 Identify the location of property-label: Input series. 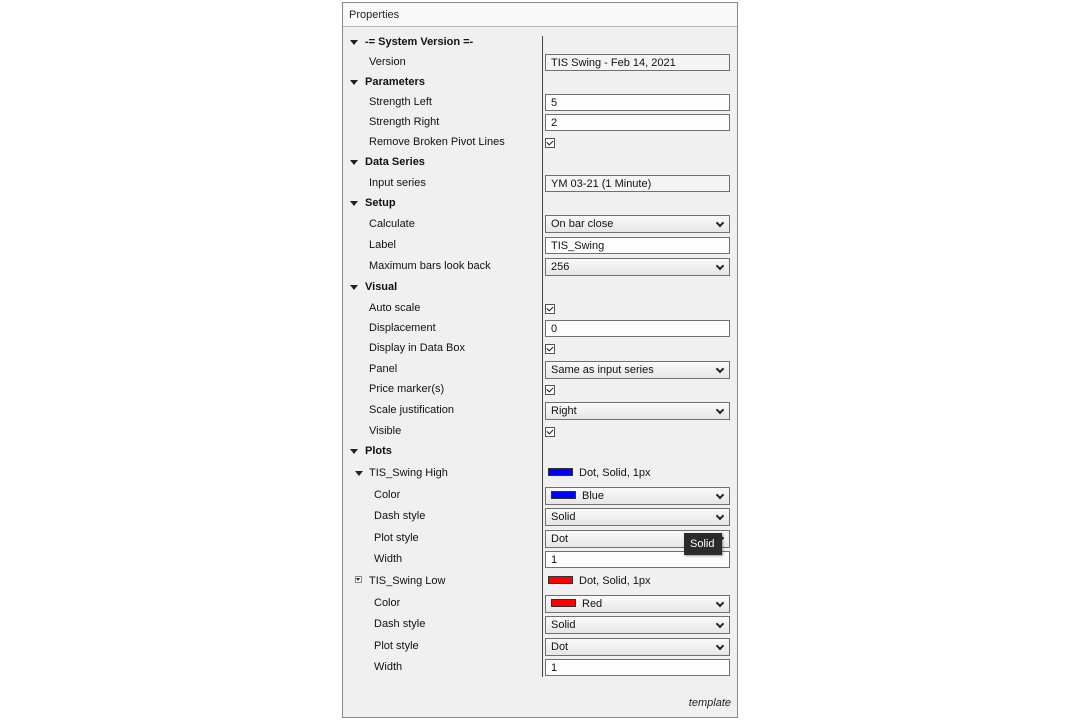
(397, 183).